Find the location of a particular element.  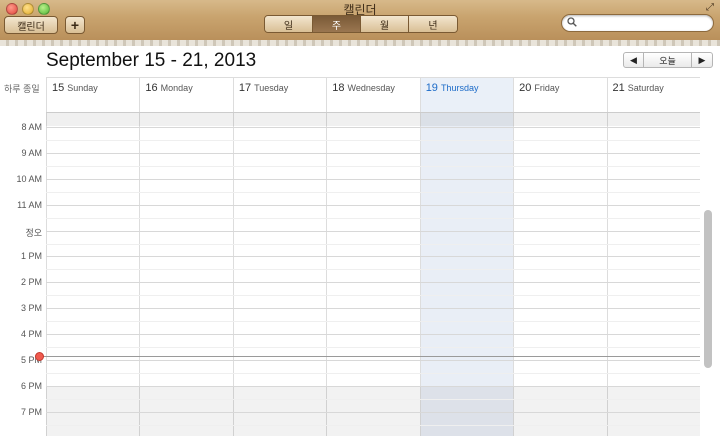

day-name: Saturday is located at coordinates (645, 88).